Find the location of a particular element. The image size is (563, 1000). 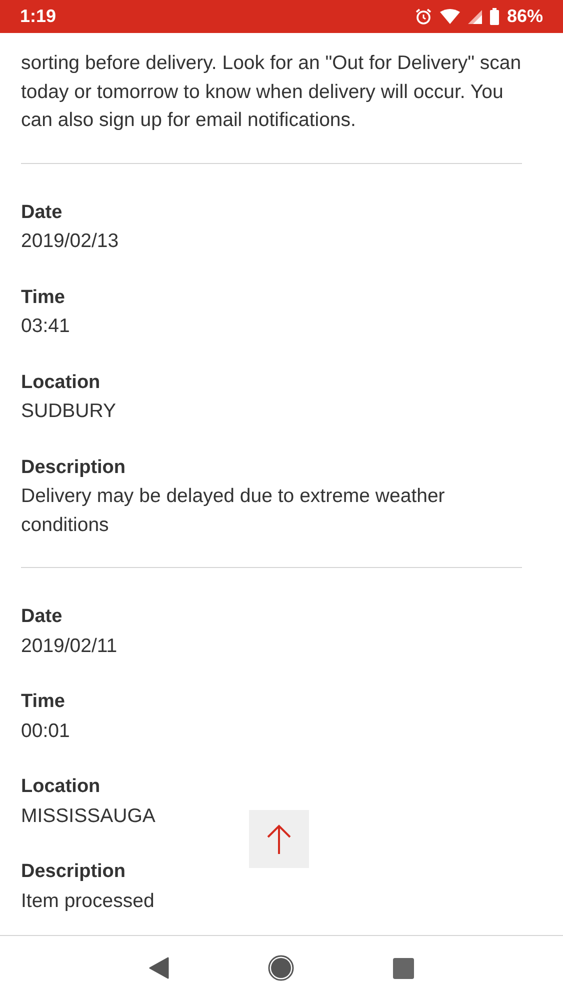

field-value: 2019/02/13 is located at coordinates (70, 241).